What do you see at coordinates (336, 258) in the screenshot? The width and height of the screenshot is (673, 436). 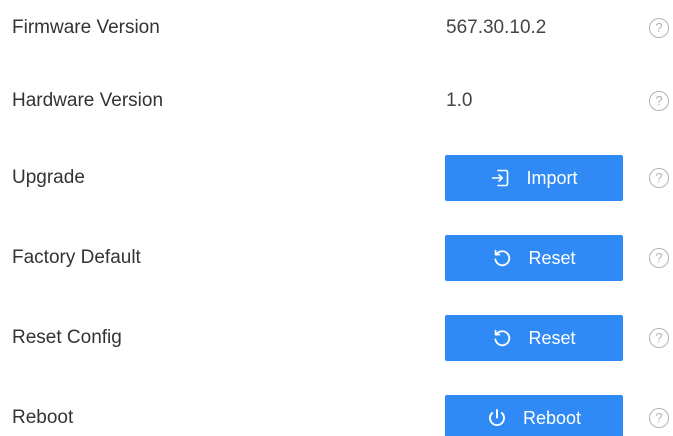 I see `factory-default-row: Factory Default Reset ?` at bounding box center [336, 258].